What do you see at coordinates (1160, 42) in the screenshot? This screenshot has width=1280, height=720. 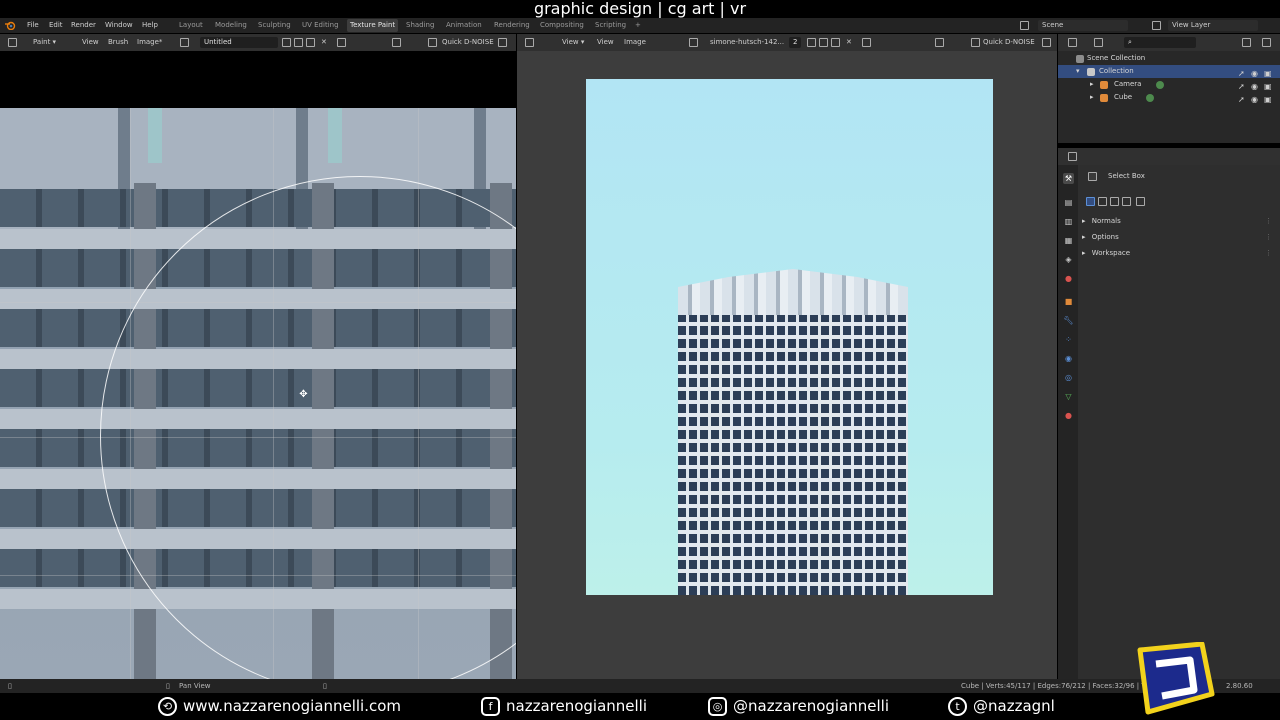 I see `outliner-search-input: ⌕` at bounding box center [1160, 42].